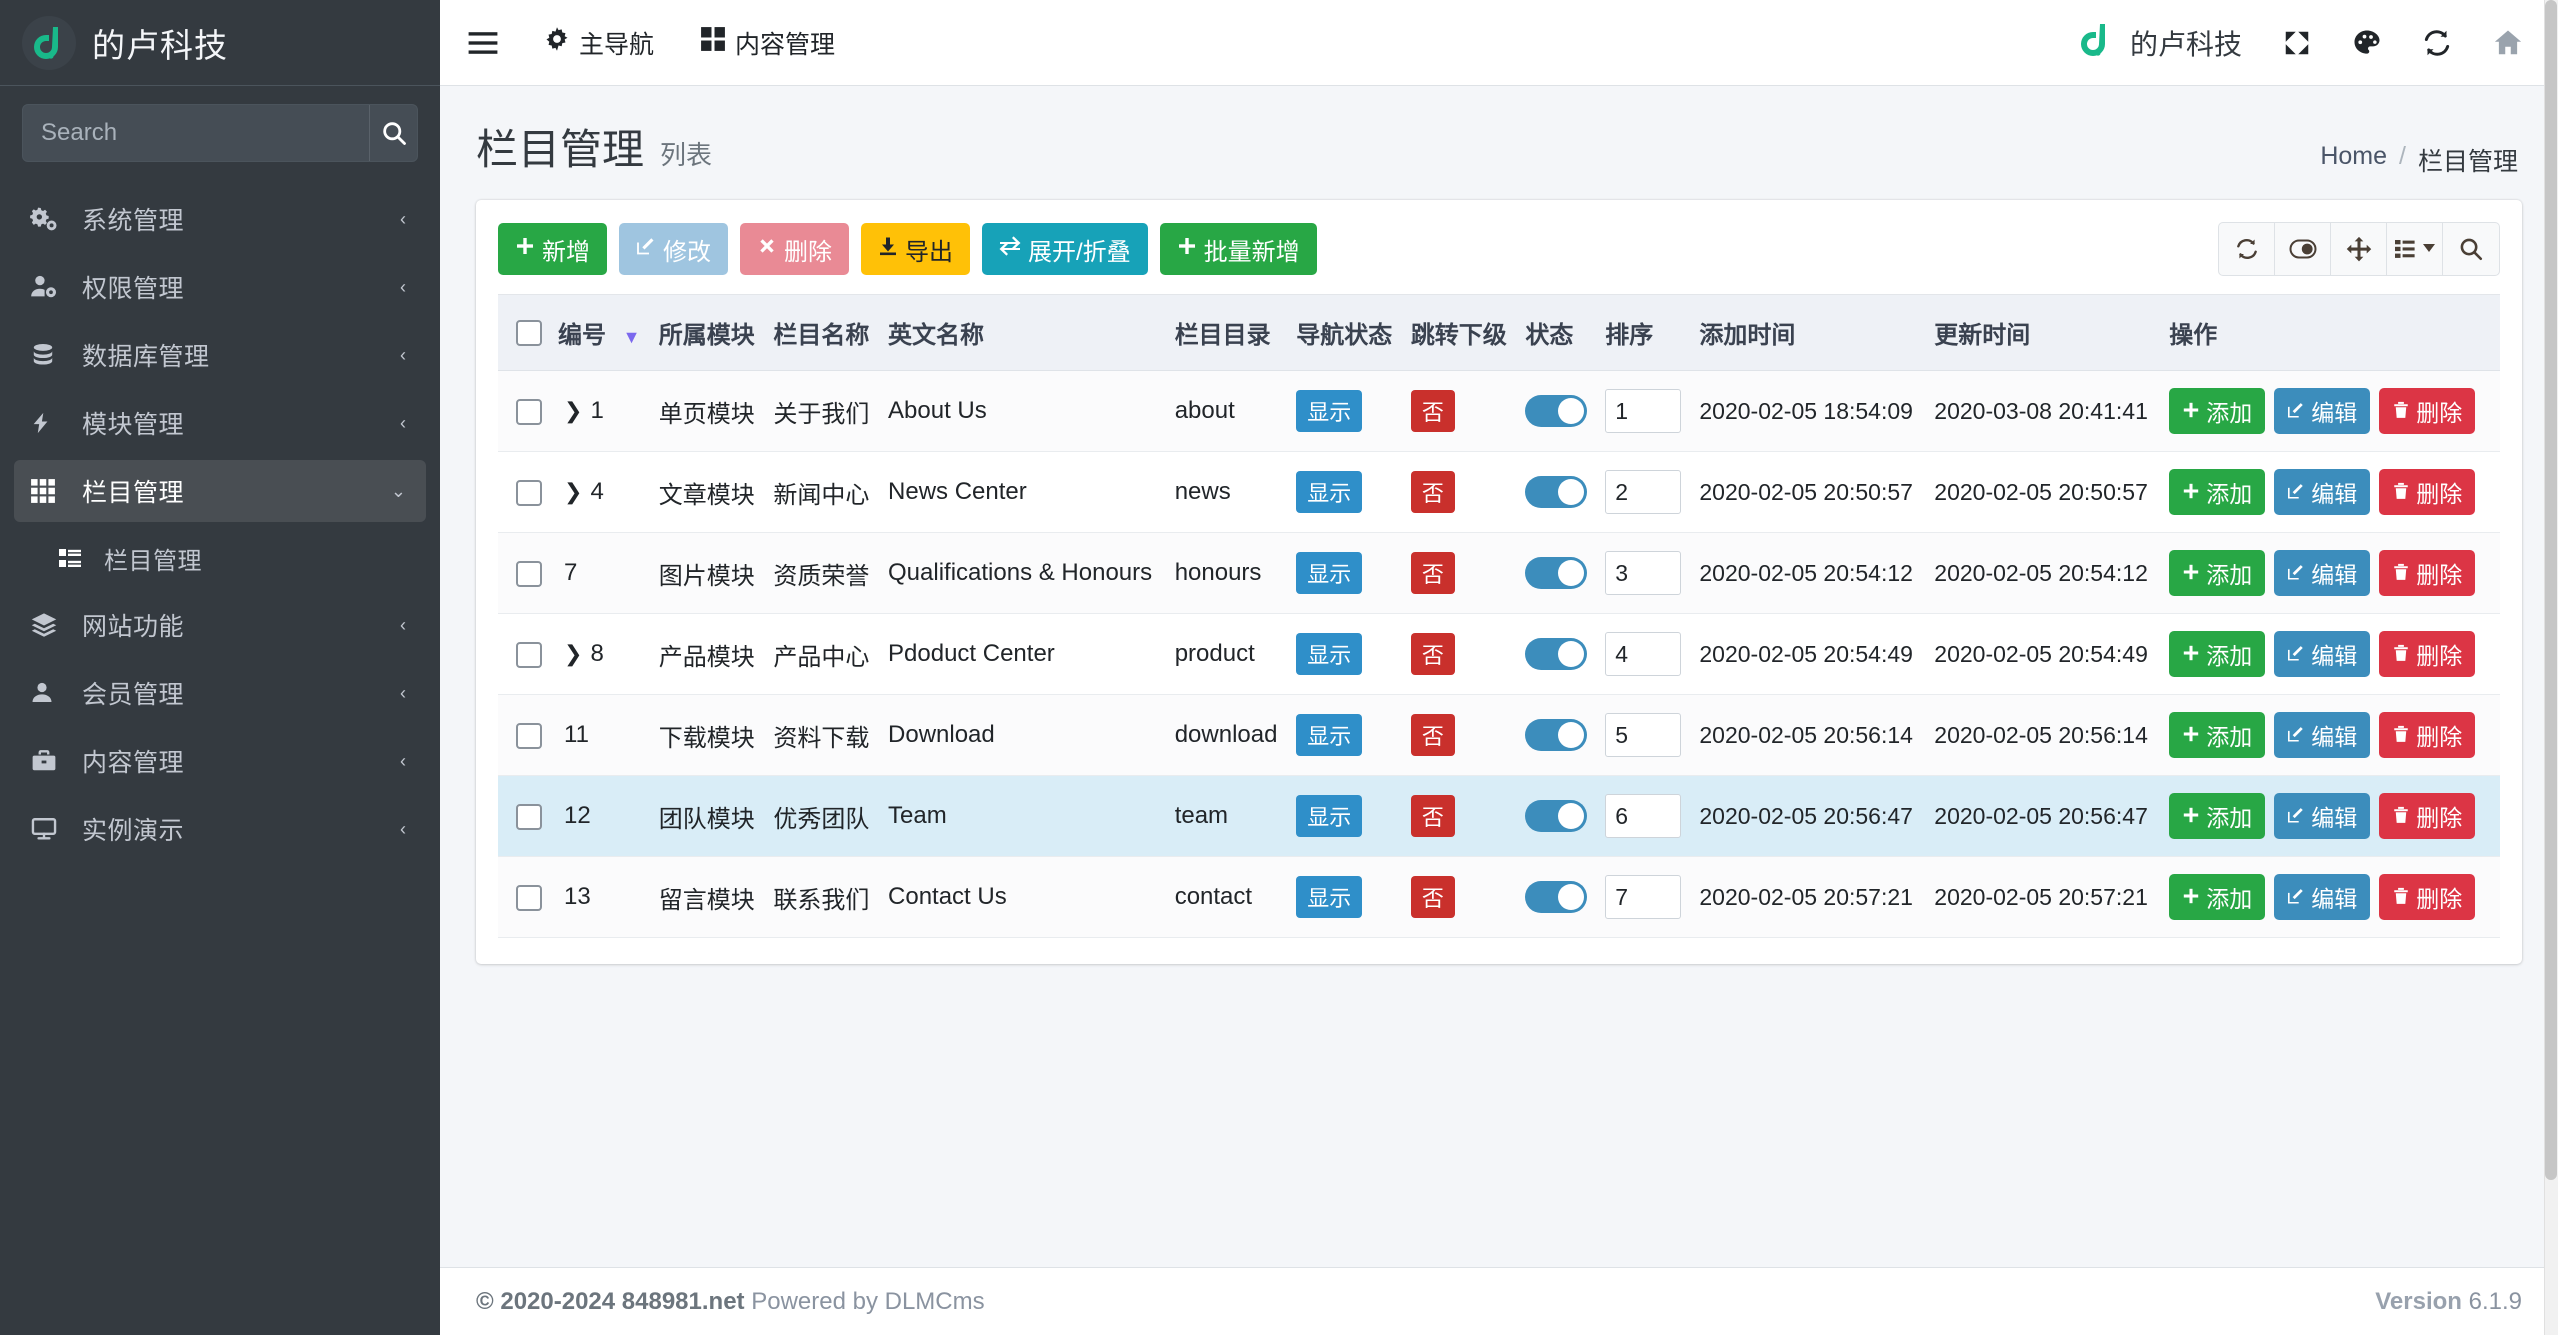 This screenshot has width=2558, height=1335. What do you see at coordinates (599, 43) in the screenshot?
I see `topnav-item-主导航: 主导航` at bounding box center [599, 43].